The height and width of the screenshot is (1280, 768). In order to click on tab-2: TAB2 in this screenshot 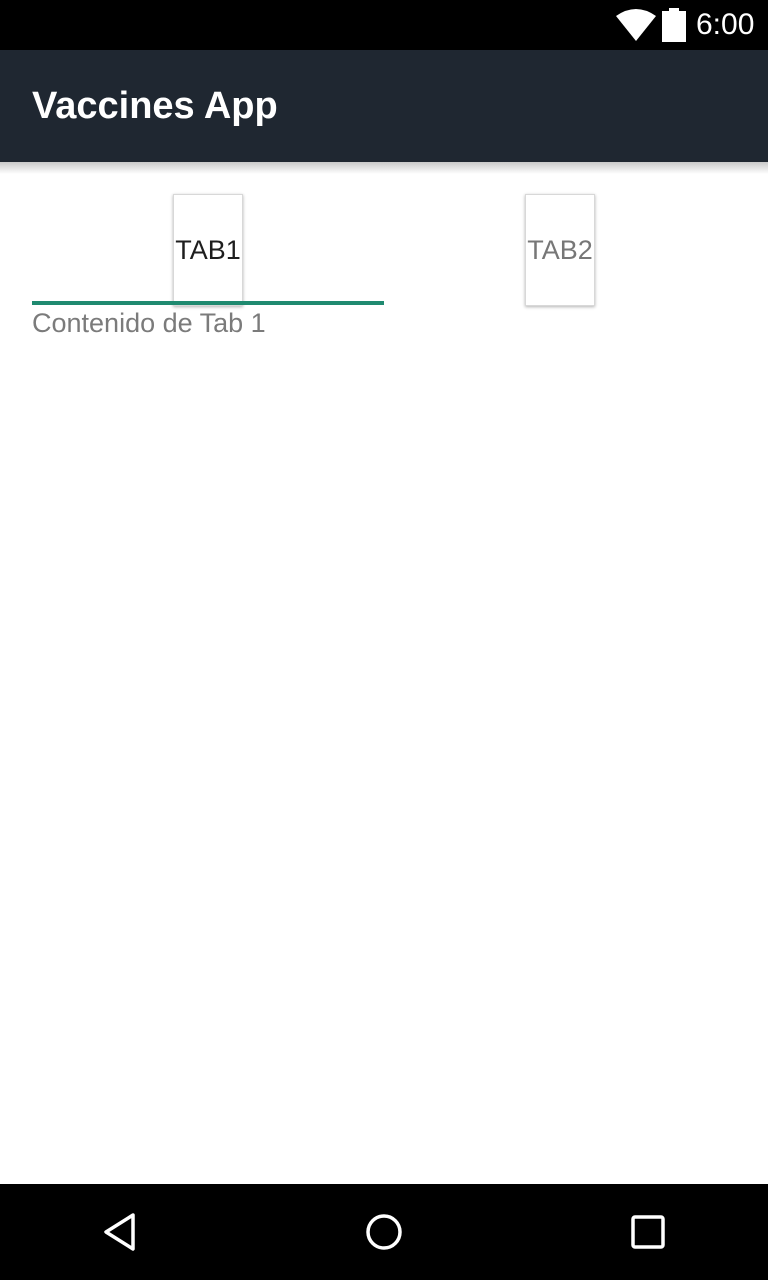, I will do `click(560, 250)`.